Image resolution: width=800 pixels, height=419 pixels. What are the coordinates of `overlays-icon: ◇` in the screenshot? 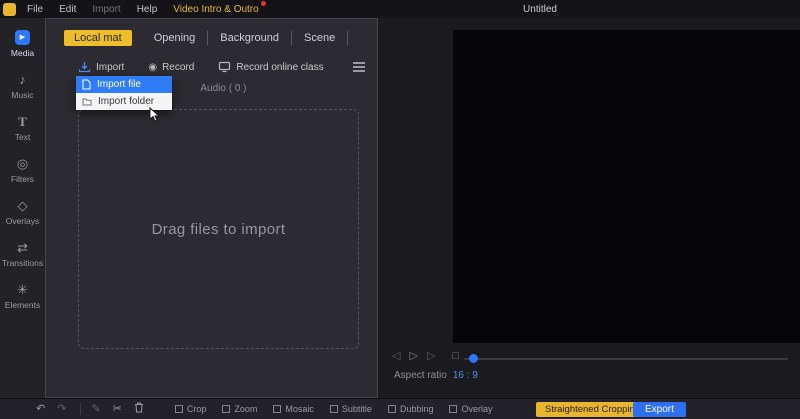 It's located at (22, 205).